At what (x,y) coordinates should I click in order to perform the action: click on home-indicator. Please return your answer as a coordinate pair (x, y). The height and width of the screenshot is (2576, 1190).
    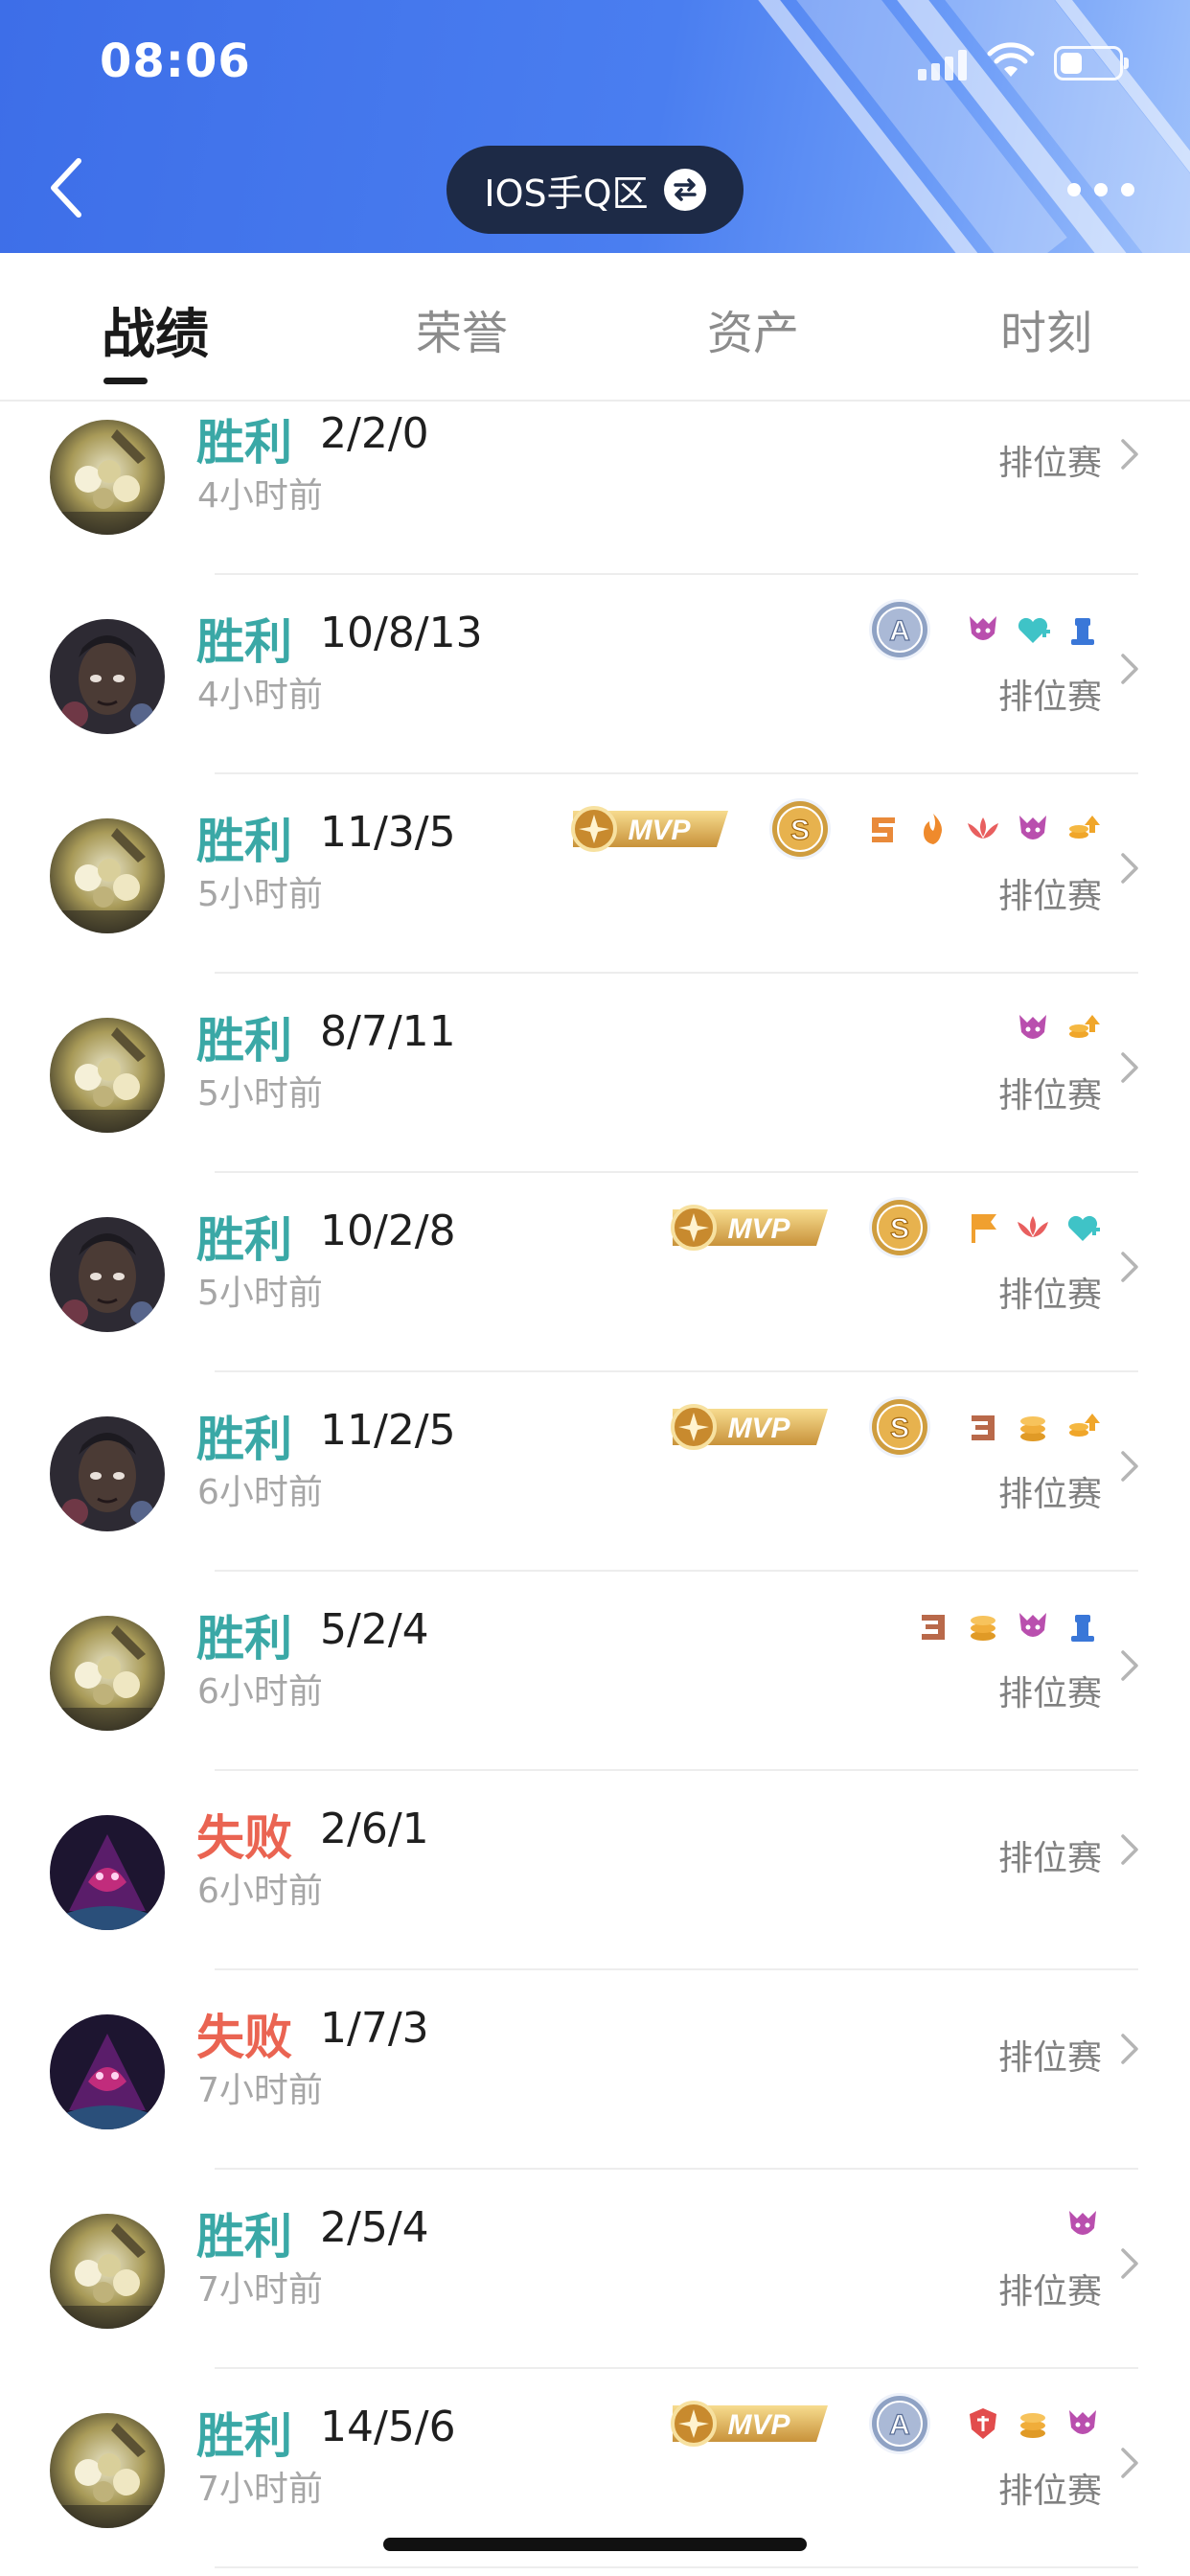
    Looking at the image, I should click on (595, 2544).